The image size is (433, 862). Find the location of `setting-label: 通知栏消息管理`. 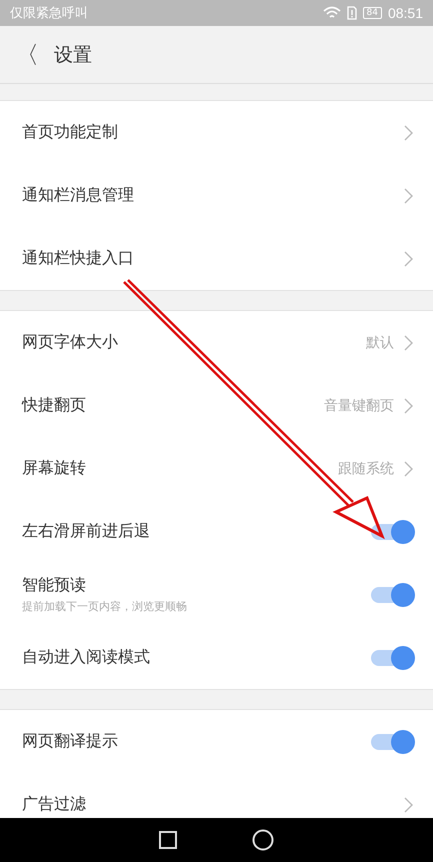

setting-label: 通知栏消息管理 is located at coordinates (78, 195).